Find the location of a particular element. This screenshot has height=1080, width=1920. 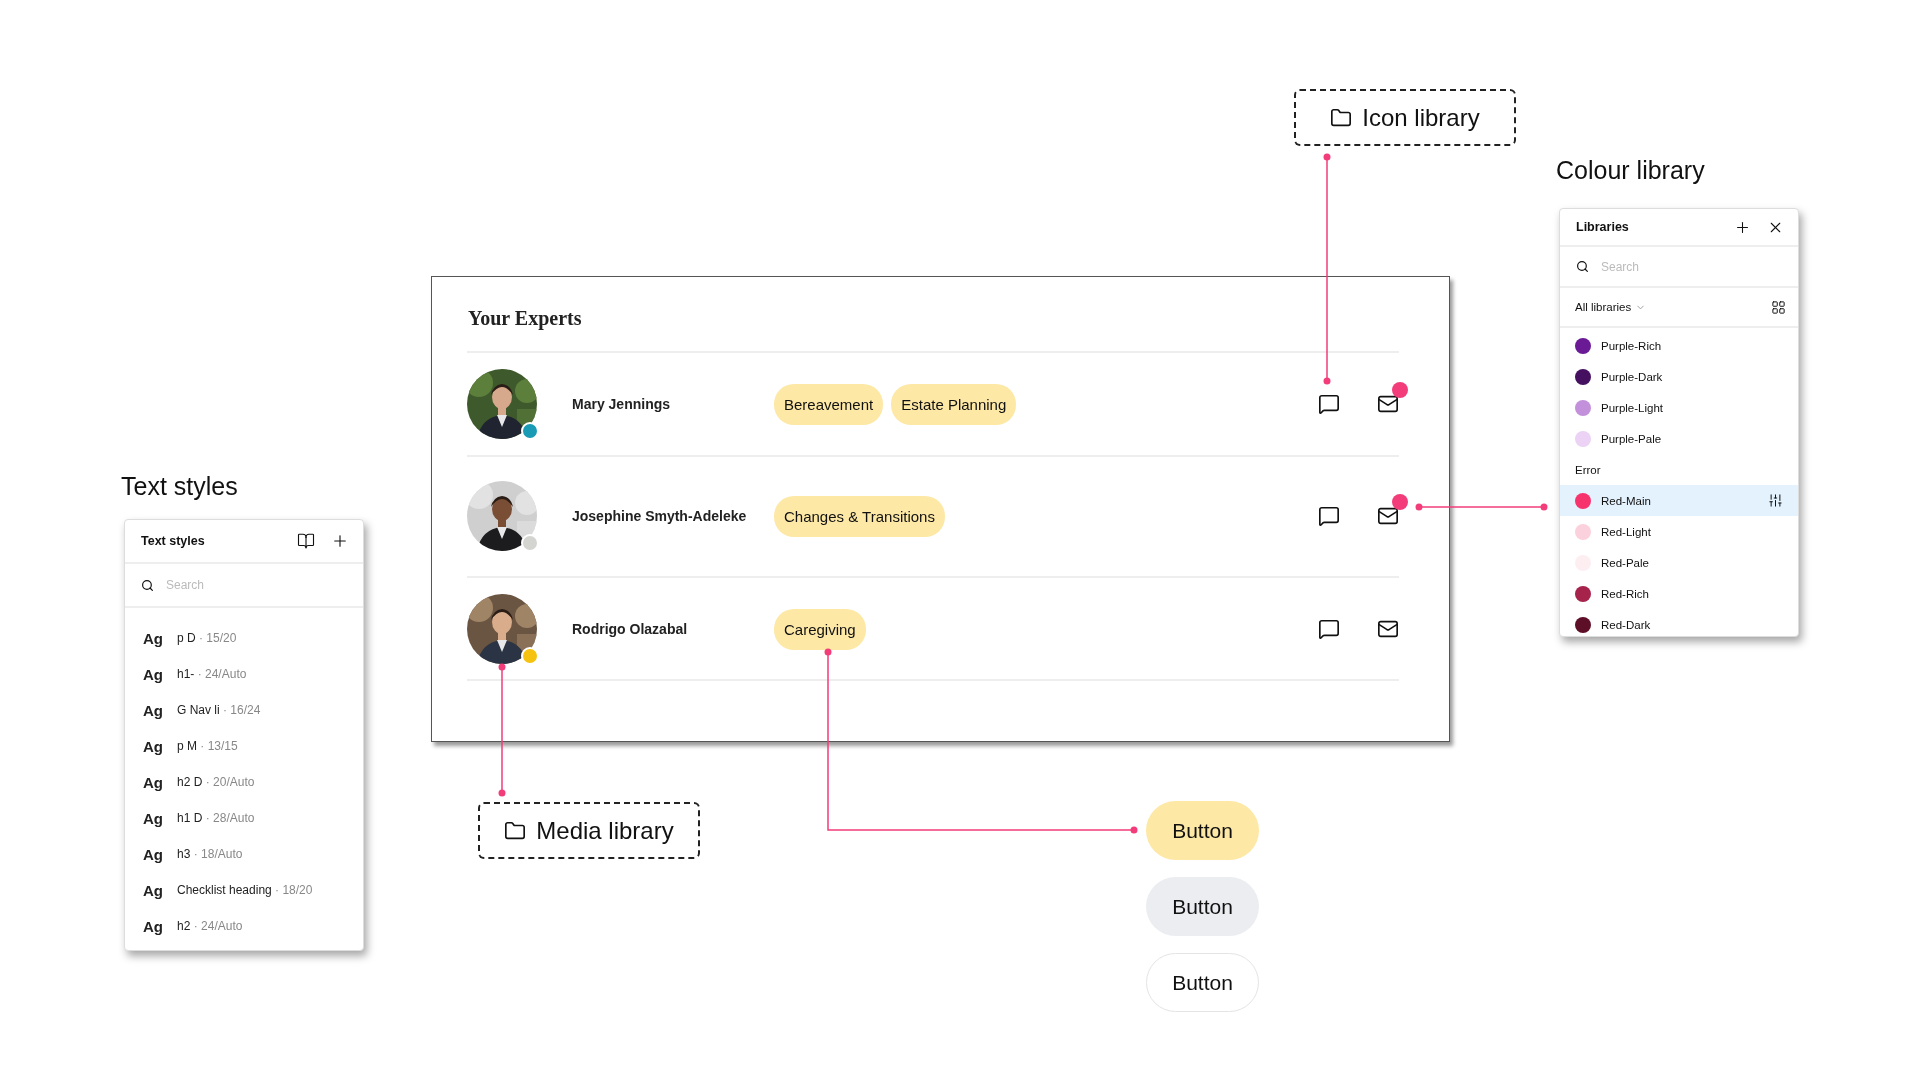

topic-tag: Caregiving is located at coordinates (820, 629).